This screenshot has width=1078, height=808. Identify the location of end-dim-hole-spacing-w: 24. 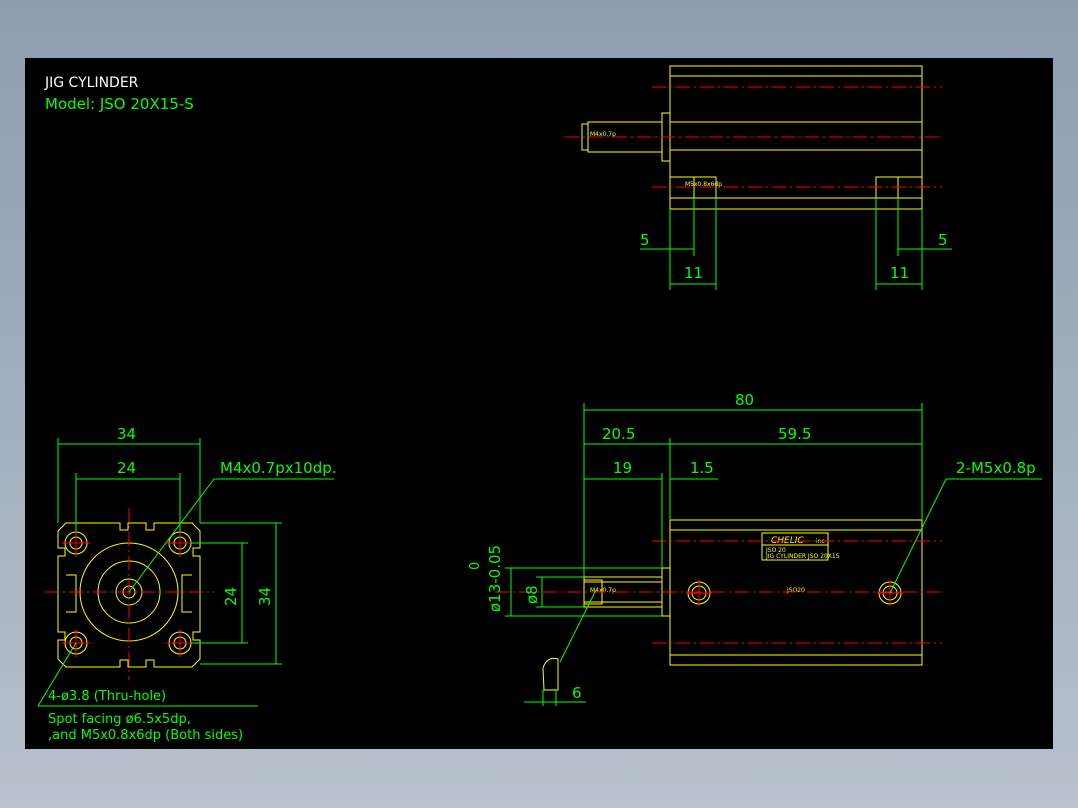
(126, 468).